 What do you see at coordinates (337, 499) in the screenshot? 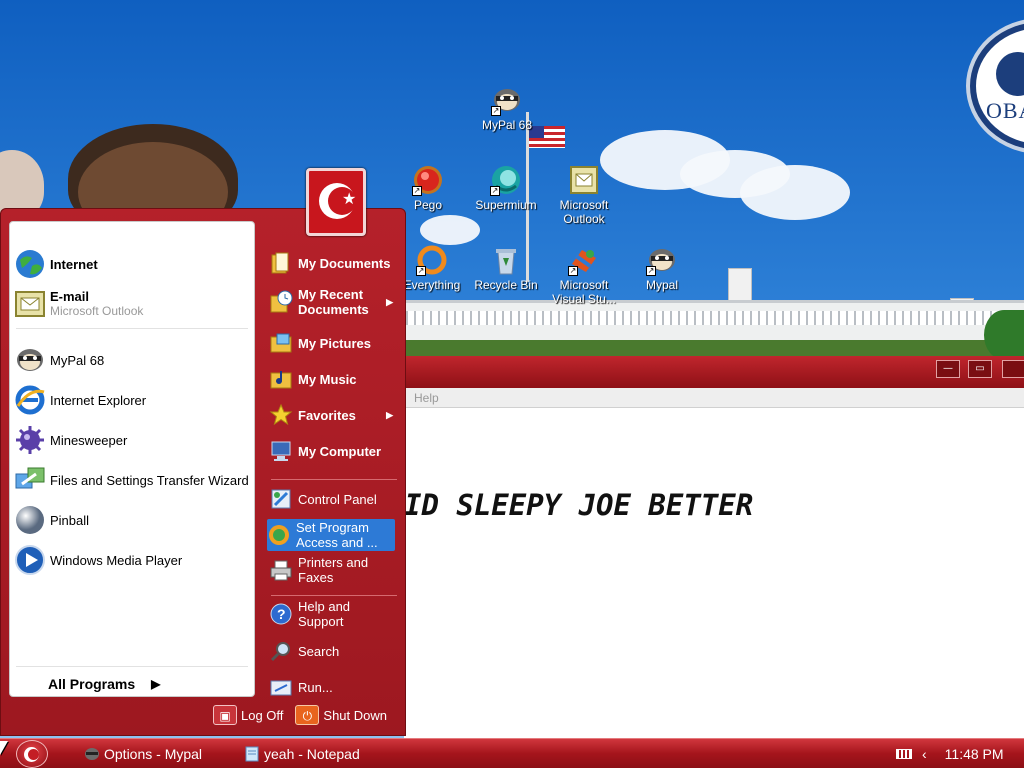
I see `places-label: Control Panel` at bounding box center [337, 499].